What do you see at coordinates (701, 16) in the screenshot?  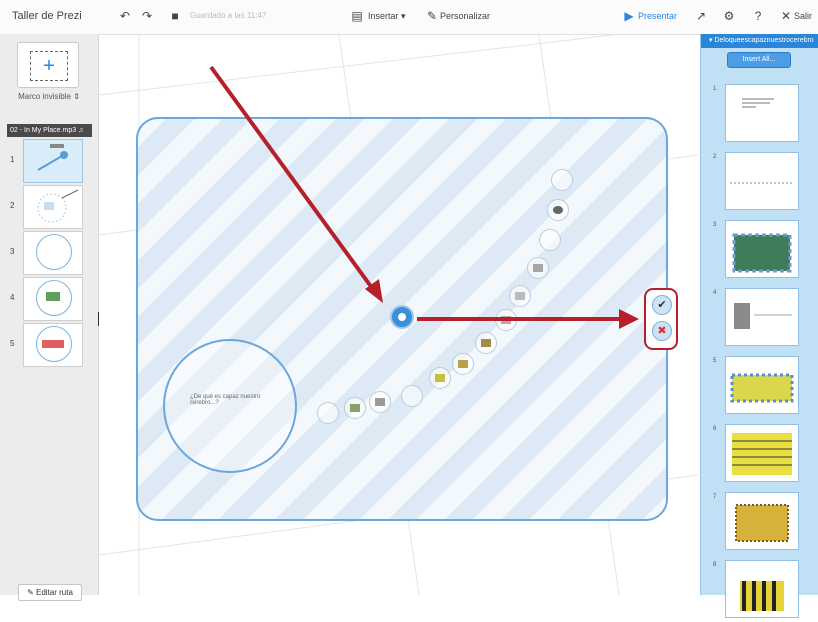 I see `share-icon: ↗` at bounding box center [701, 16].